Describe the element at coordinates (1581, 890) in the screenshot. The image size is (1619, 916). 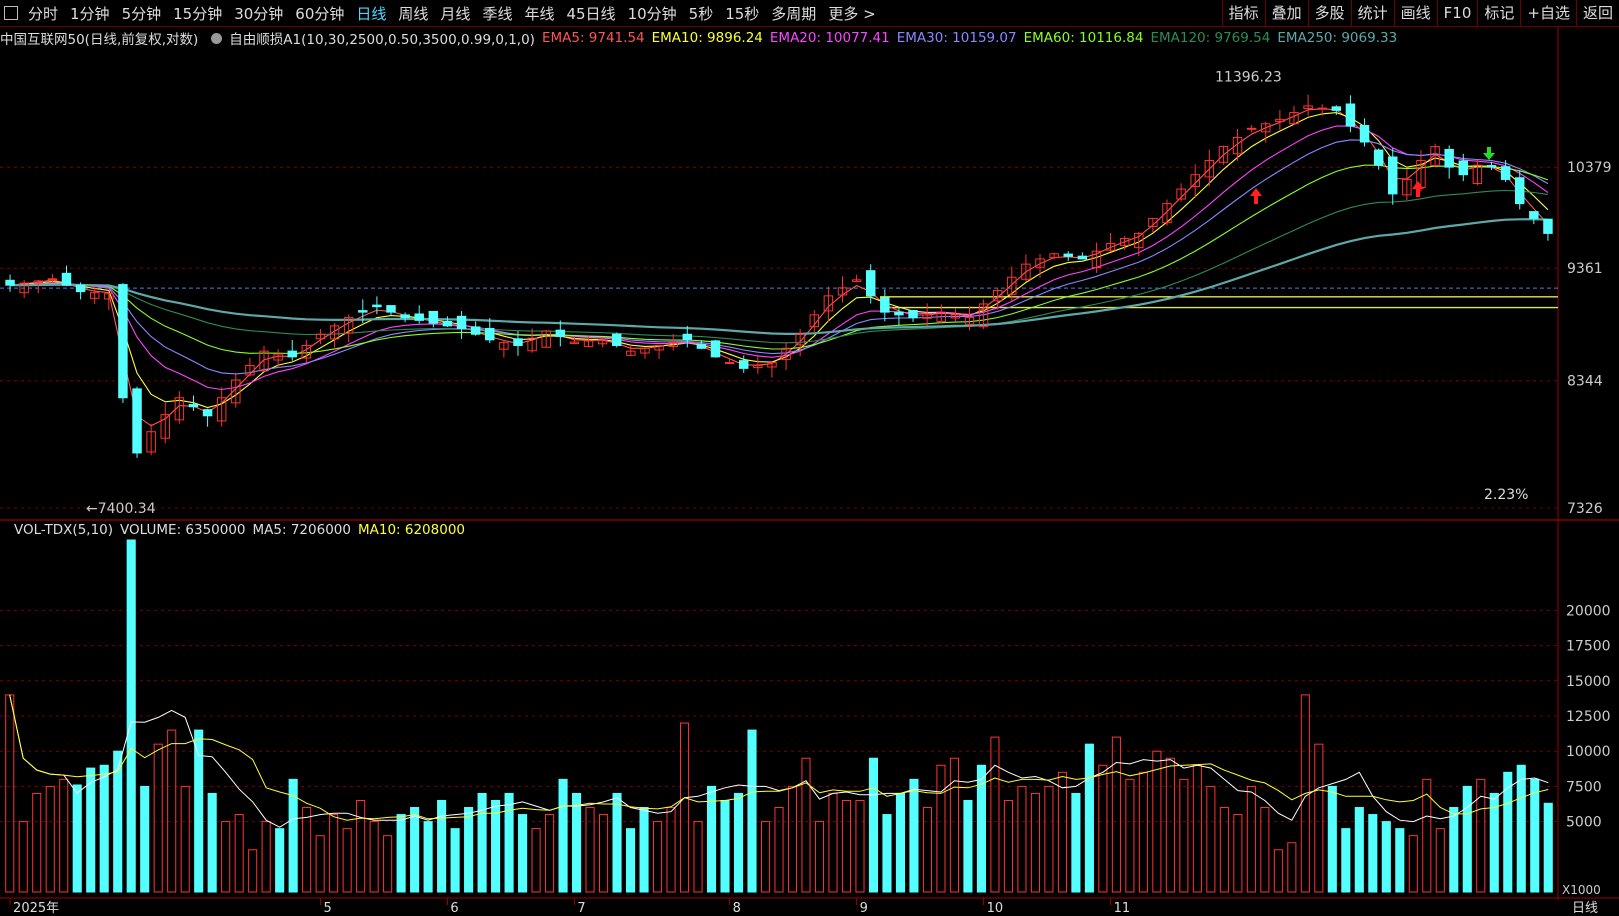
I see `volume-unit-label: X1000` at that location.